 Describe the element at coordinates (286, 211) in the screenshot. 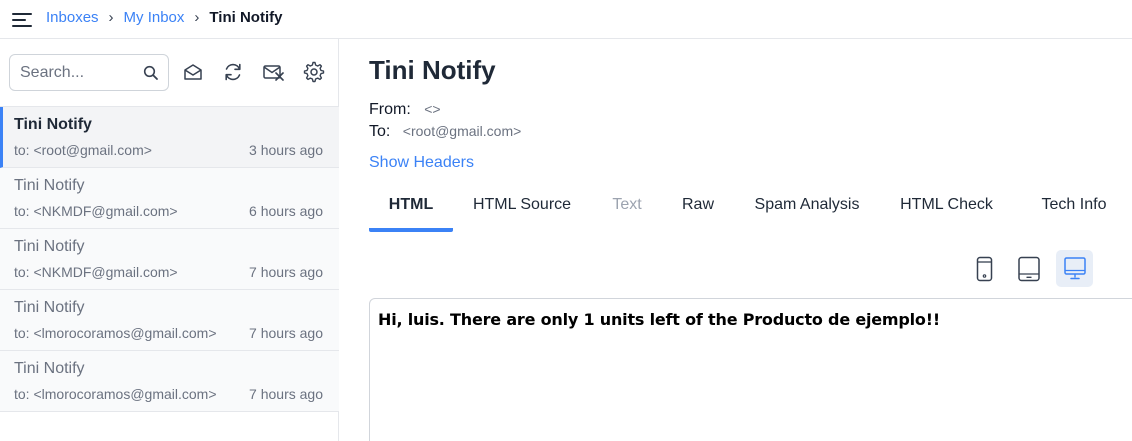

I see `message-time: 6 hours ago` at that location.